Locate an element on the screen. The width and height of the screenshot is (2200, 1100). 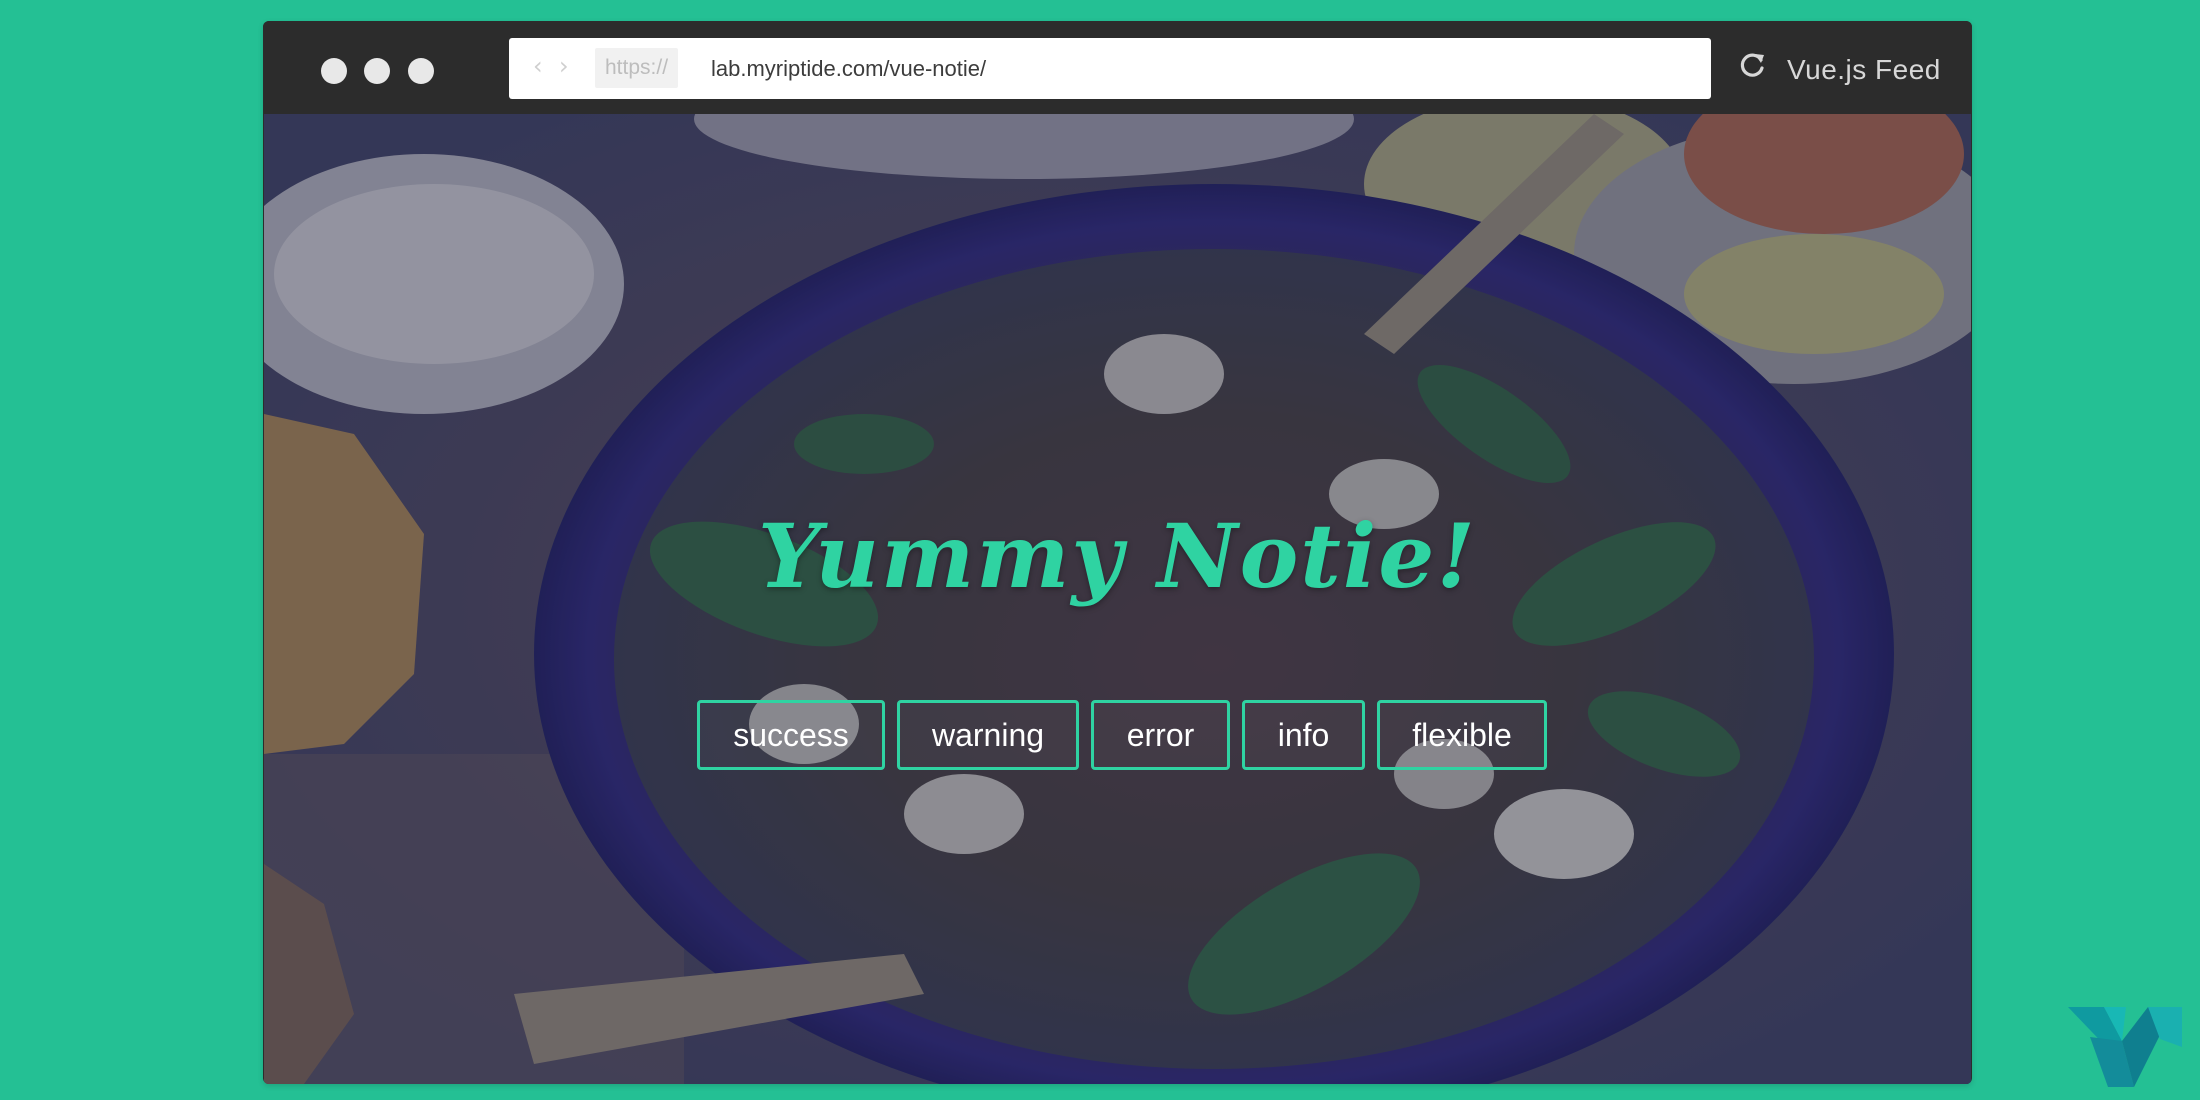
page-title: Yummy Notie! is located at coordinates (1117, 556).